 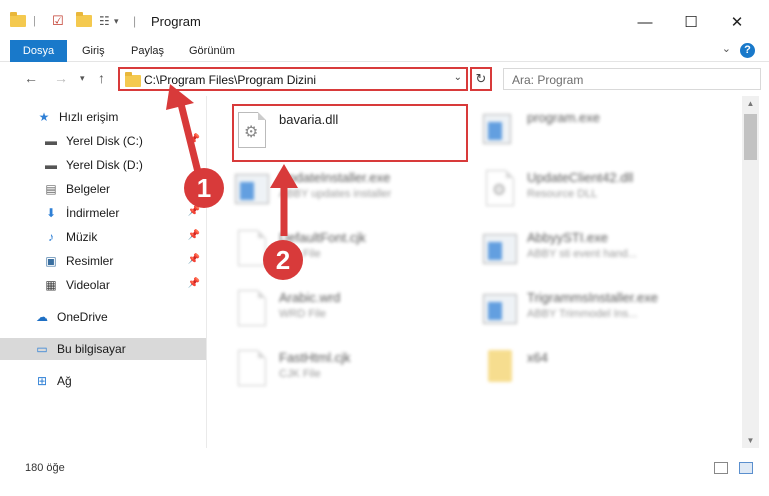 What do you see at coordinates (101, 78) in the screenshot?
I see `up-arrow-icon: ↑` at bounding box center [101, 78].